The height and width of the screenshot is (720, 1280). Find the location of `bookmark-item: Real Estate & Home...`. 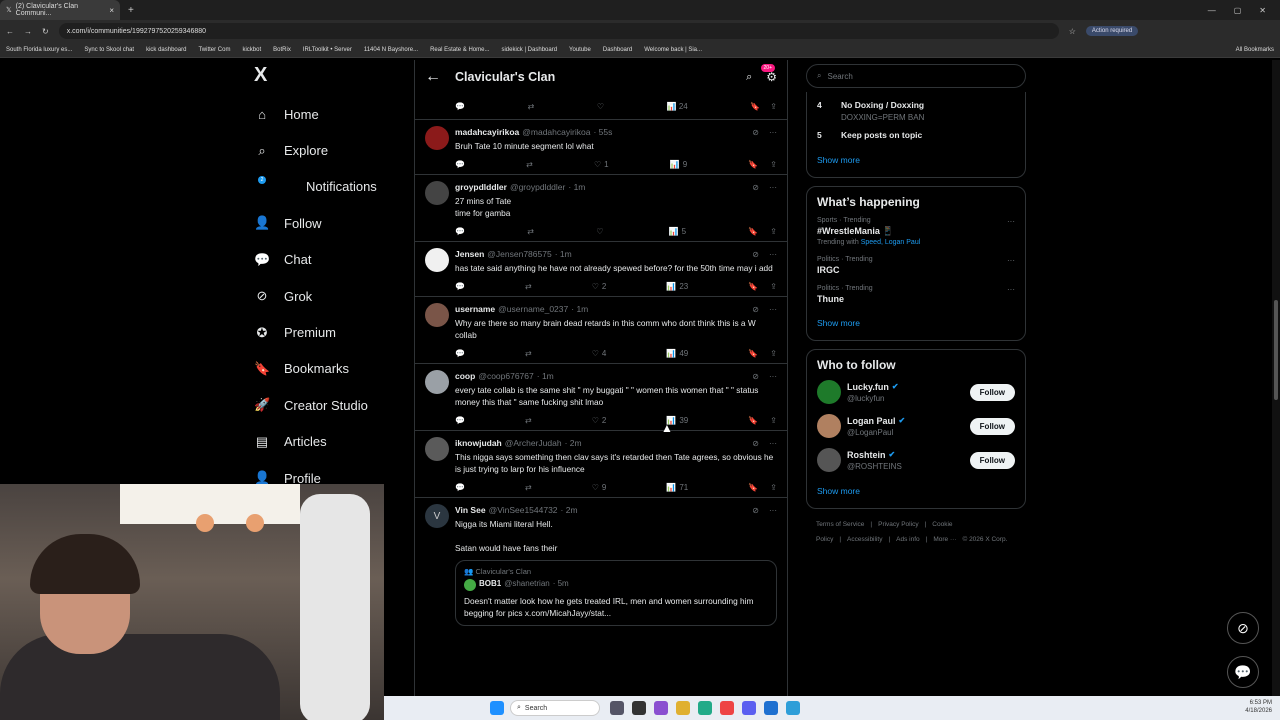

bookmark-item: Real Estate & Home... is located at coordinates (459, 50).